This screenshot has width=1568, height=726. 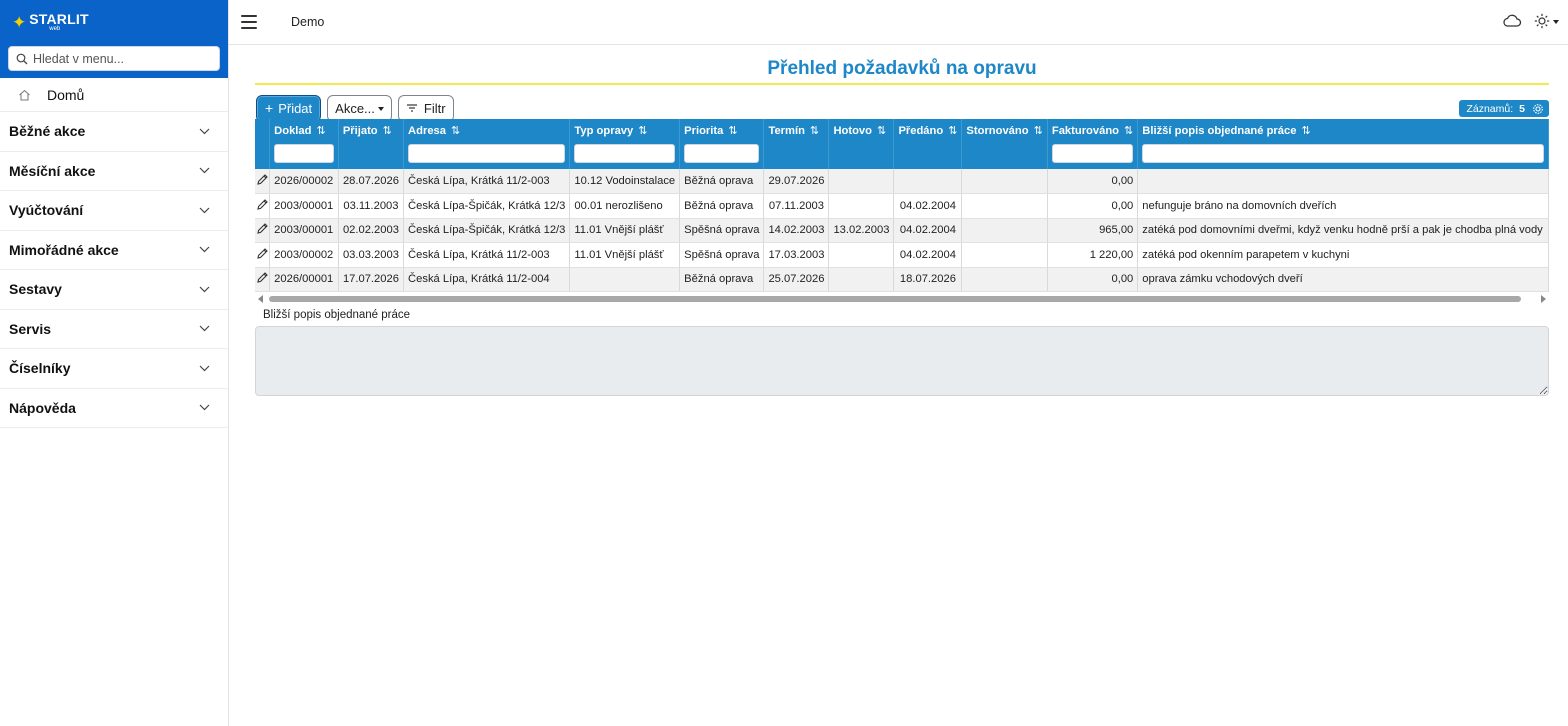 What do you see at coordinates (796, 130) in the screenshot?
I see `column-header: Termín ⇅` at bounding box center [796, 130].